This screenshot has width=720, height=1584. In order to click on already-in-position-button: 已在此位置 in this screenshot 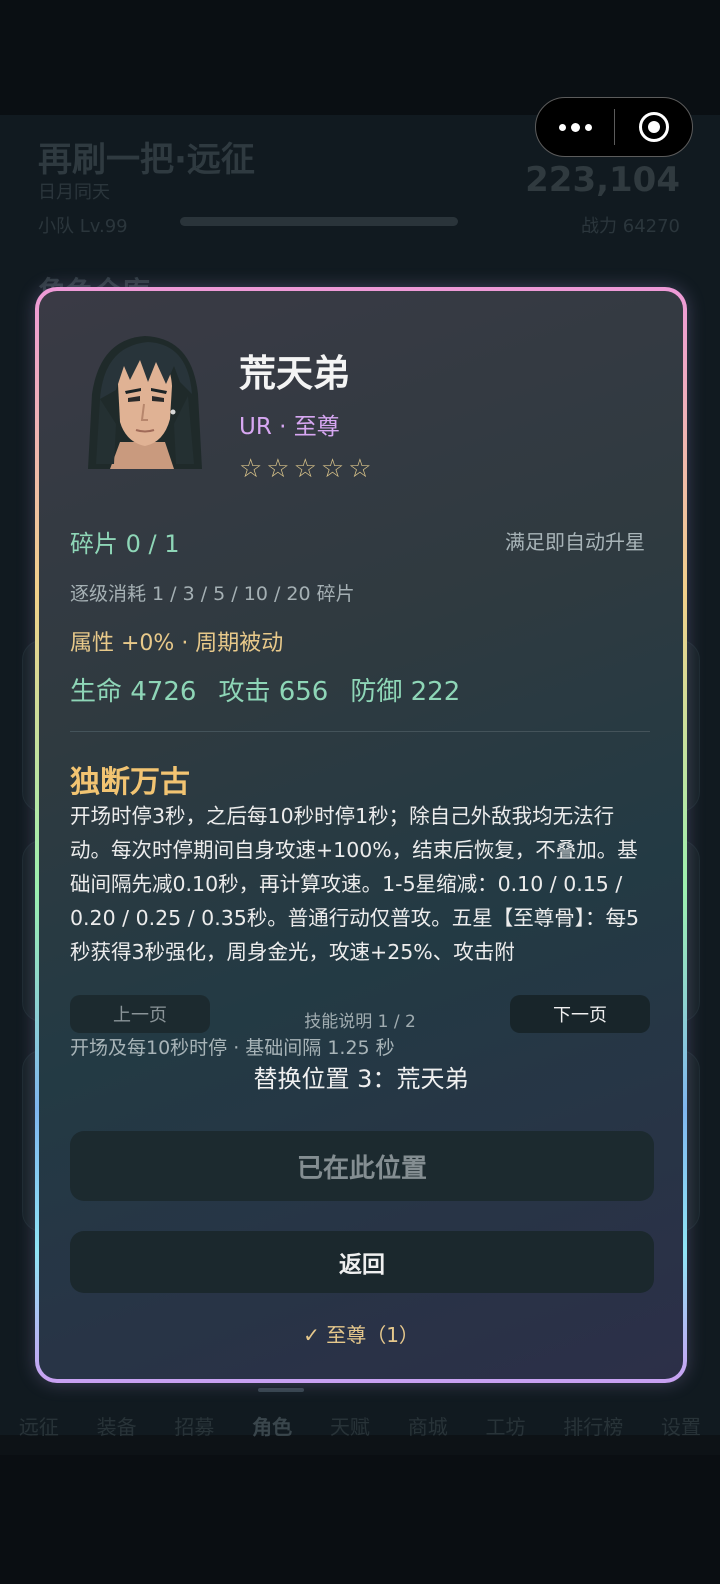, I will do `click(362, 1166)`.